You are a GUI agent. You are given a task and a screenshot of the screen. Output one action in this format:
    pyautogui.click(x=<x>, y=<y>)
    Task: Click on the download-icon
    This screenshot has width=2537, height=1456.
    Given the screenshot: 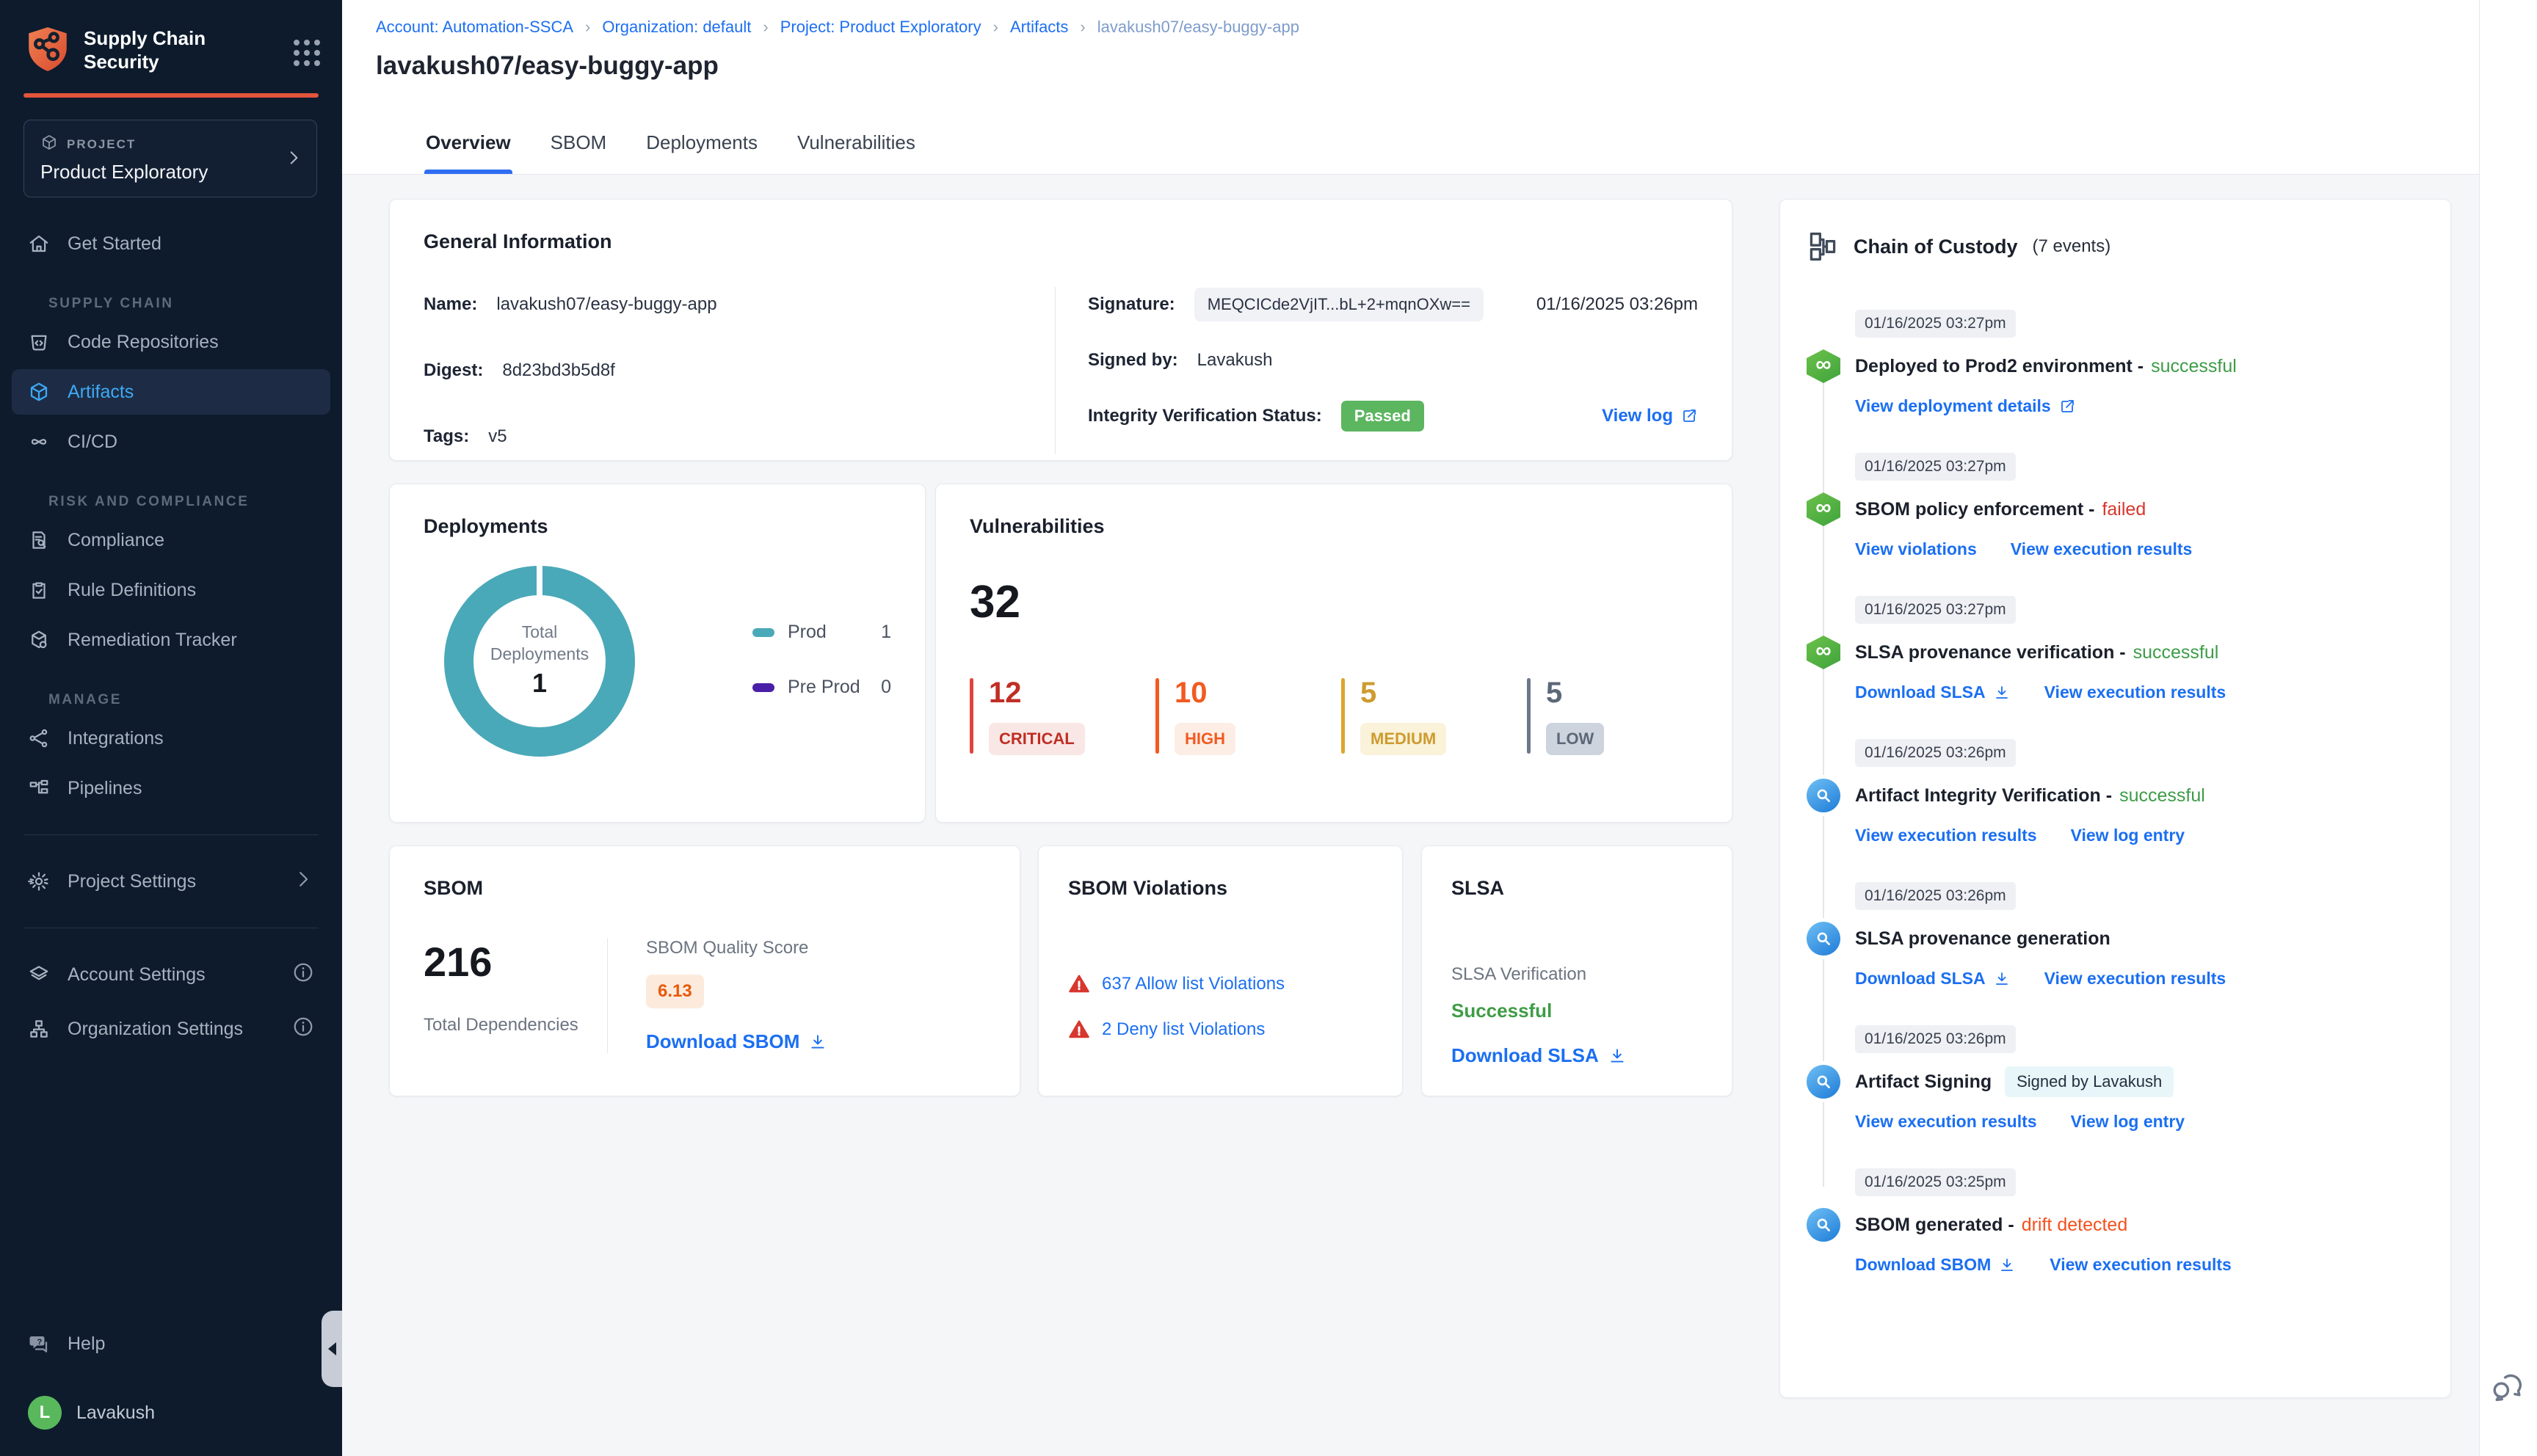 What is the action you would take?
    pyautogui.click(x=818, y=1041)
    